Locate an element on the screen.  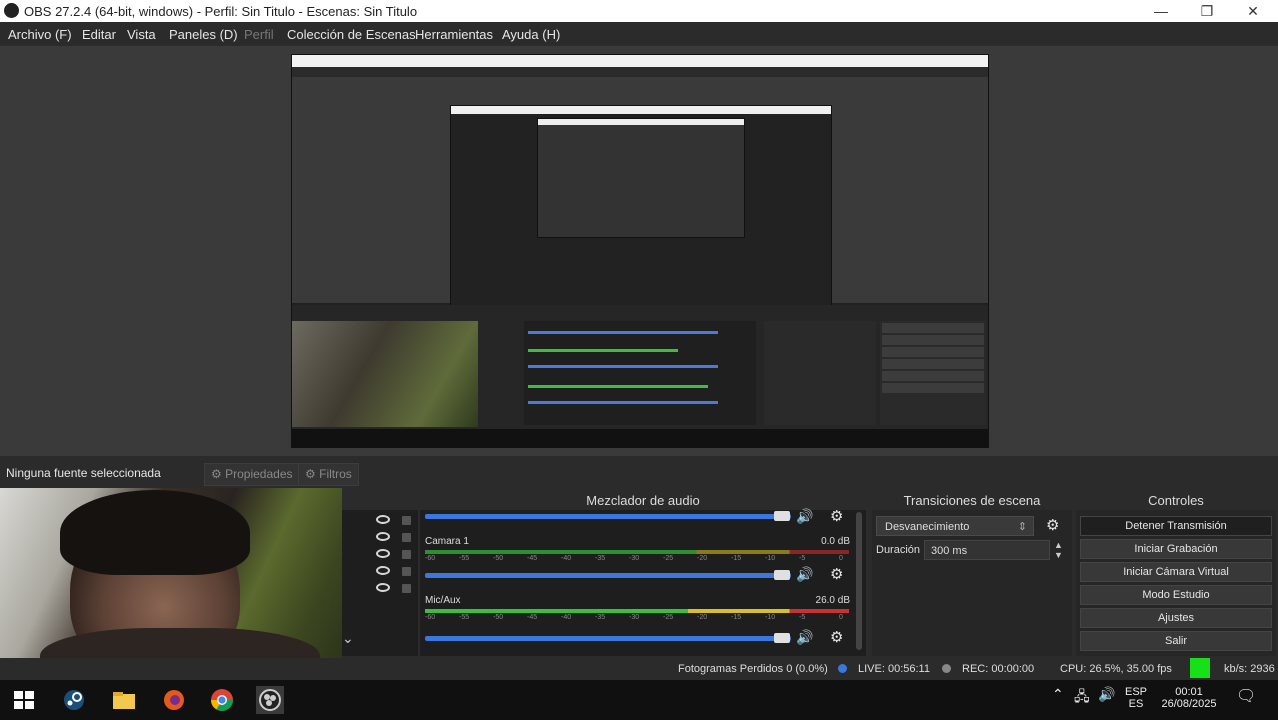
controls-panel-title: Controles is located at coordinates (1176, 501).